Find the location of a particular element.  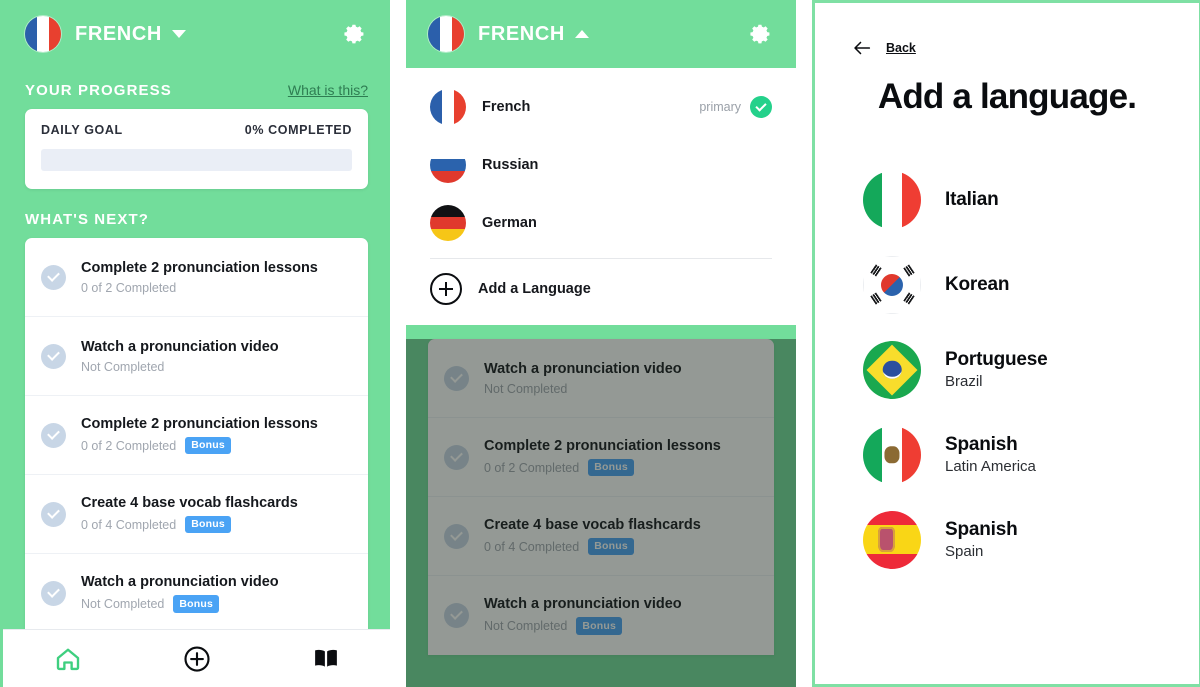

daily-goal-card: DAILY GOAL 0% COMPLETED is located at coordinates (196, 149).